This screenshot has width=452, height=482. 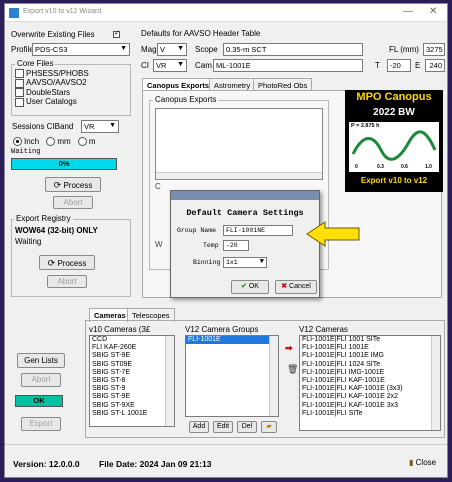 What do you see at coordinates (288, 65) in the screenshot?
I see `cam-input: ML-1001E` at bounding box center [288, 65].